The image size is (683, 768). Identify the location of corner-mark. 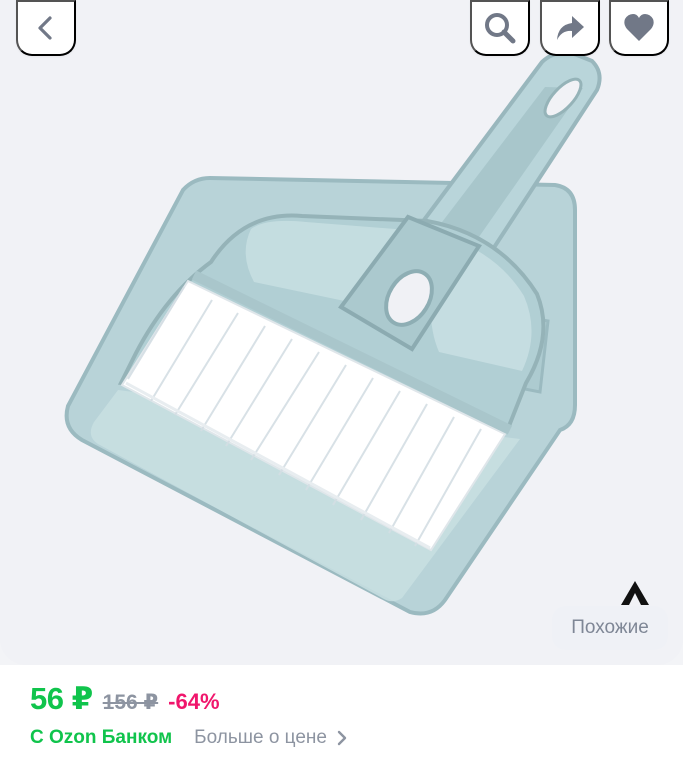
(635, 593).